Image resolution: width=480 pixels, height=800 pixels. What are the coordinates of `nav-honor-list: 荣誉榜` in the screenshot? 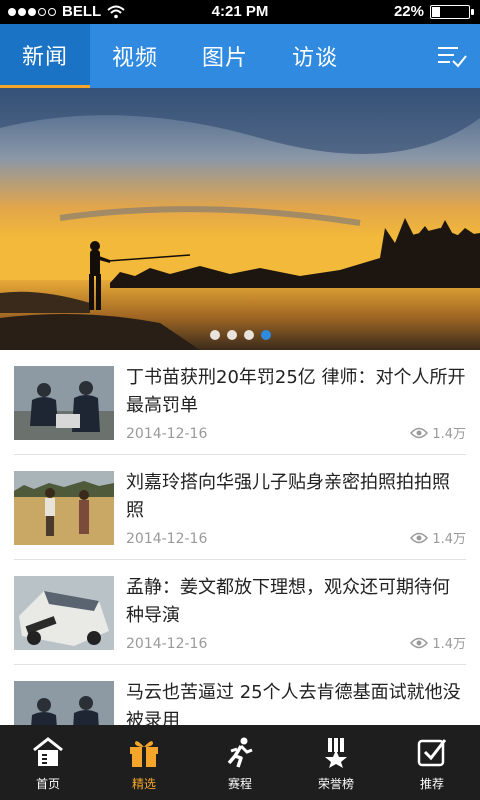 It's located at (336, 762).